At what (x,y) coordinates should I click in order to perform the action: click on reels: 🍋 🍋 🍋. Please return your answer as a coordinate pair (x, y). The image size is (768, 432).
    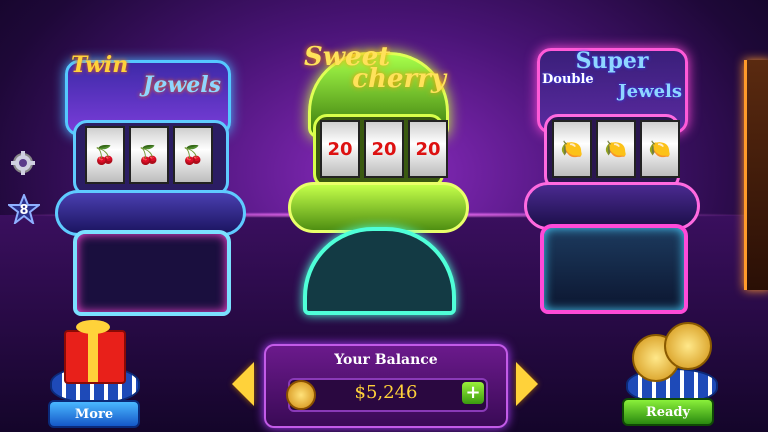
    Looking at the image, I should click on (616, 149).